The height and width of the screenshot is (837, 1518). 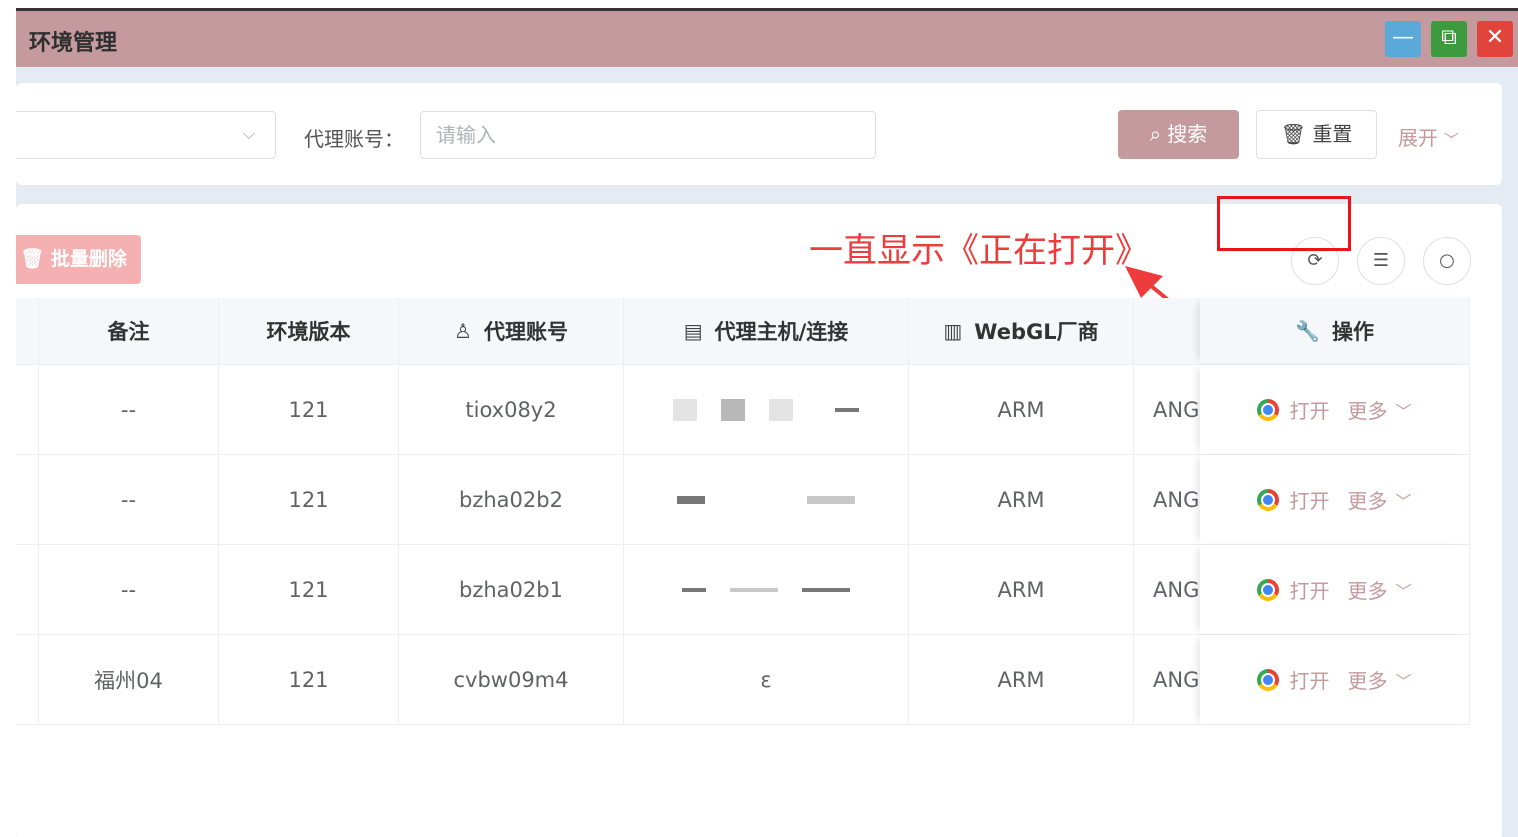 I want to click on table-row: -- 121 tiox08y2 ARM ANG 打开 更多 ﹀, so click(x=743, y=410).